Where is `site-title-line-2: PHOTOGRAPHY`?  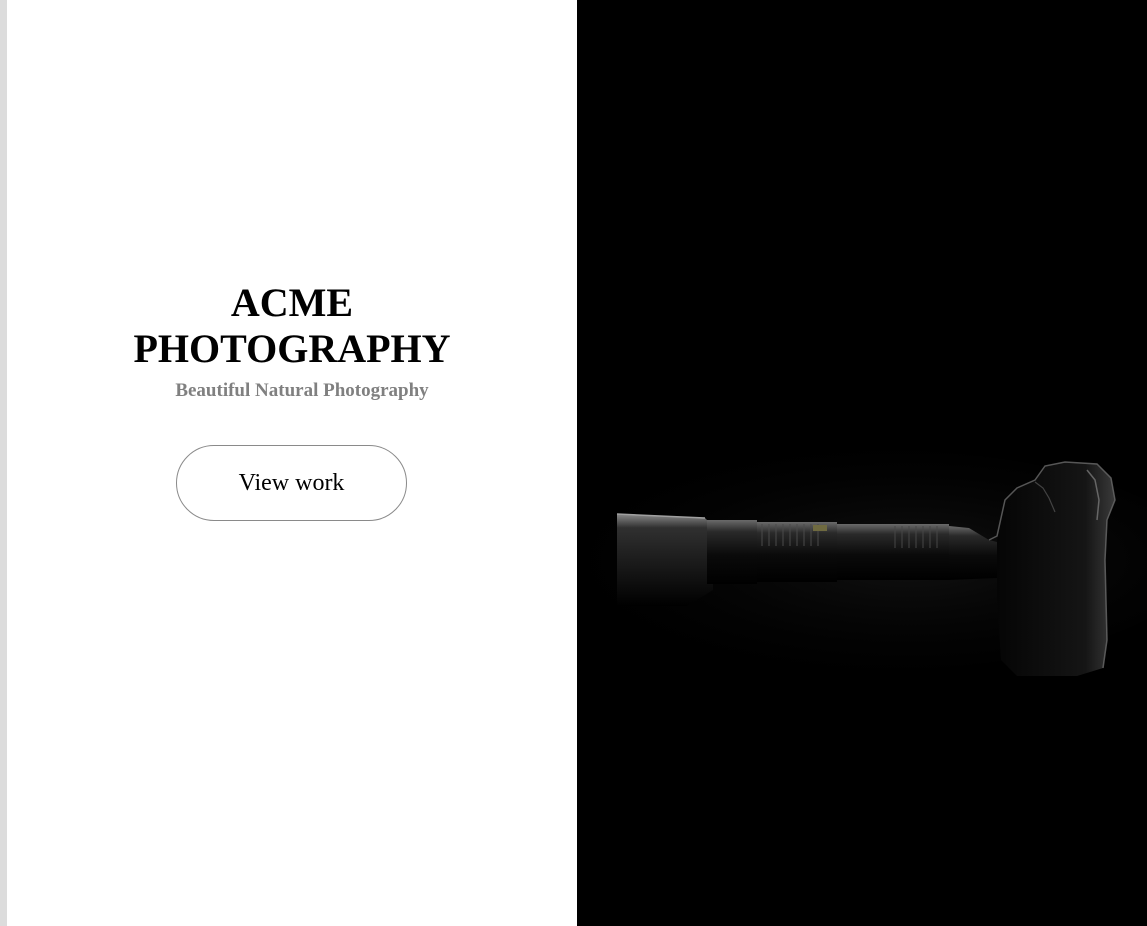 site-title-line-2: PHOTOGRAPHY is located at coordinates (292, 348).